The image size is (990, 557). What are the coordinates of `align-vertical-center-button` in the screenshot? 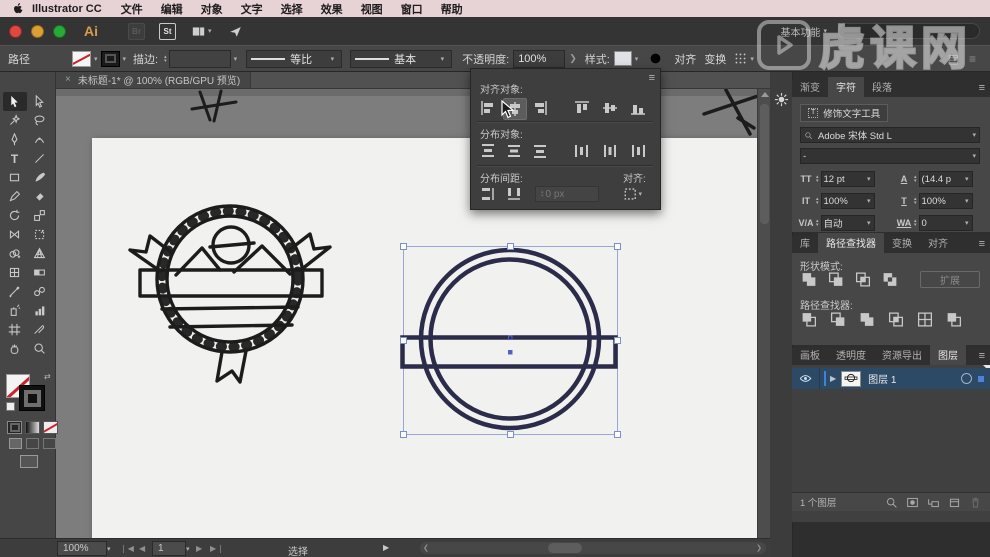 It's located at (610, 108).